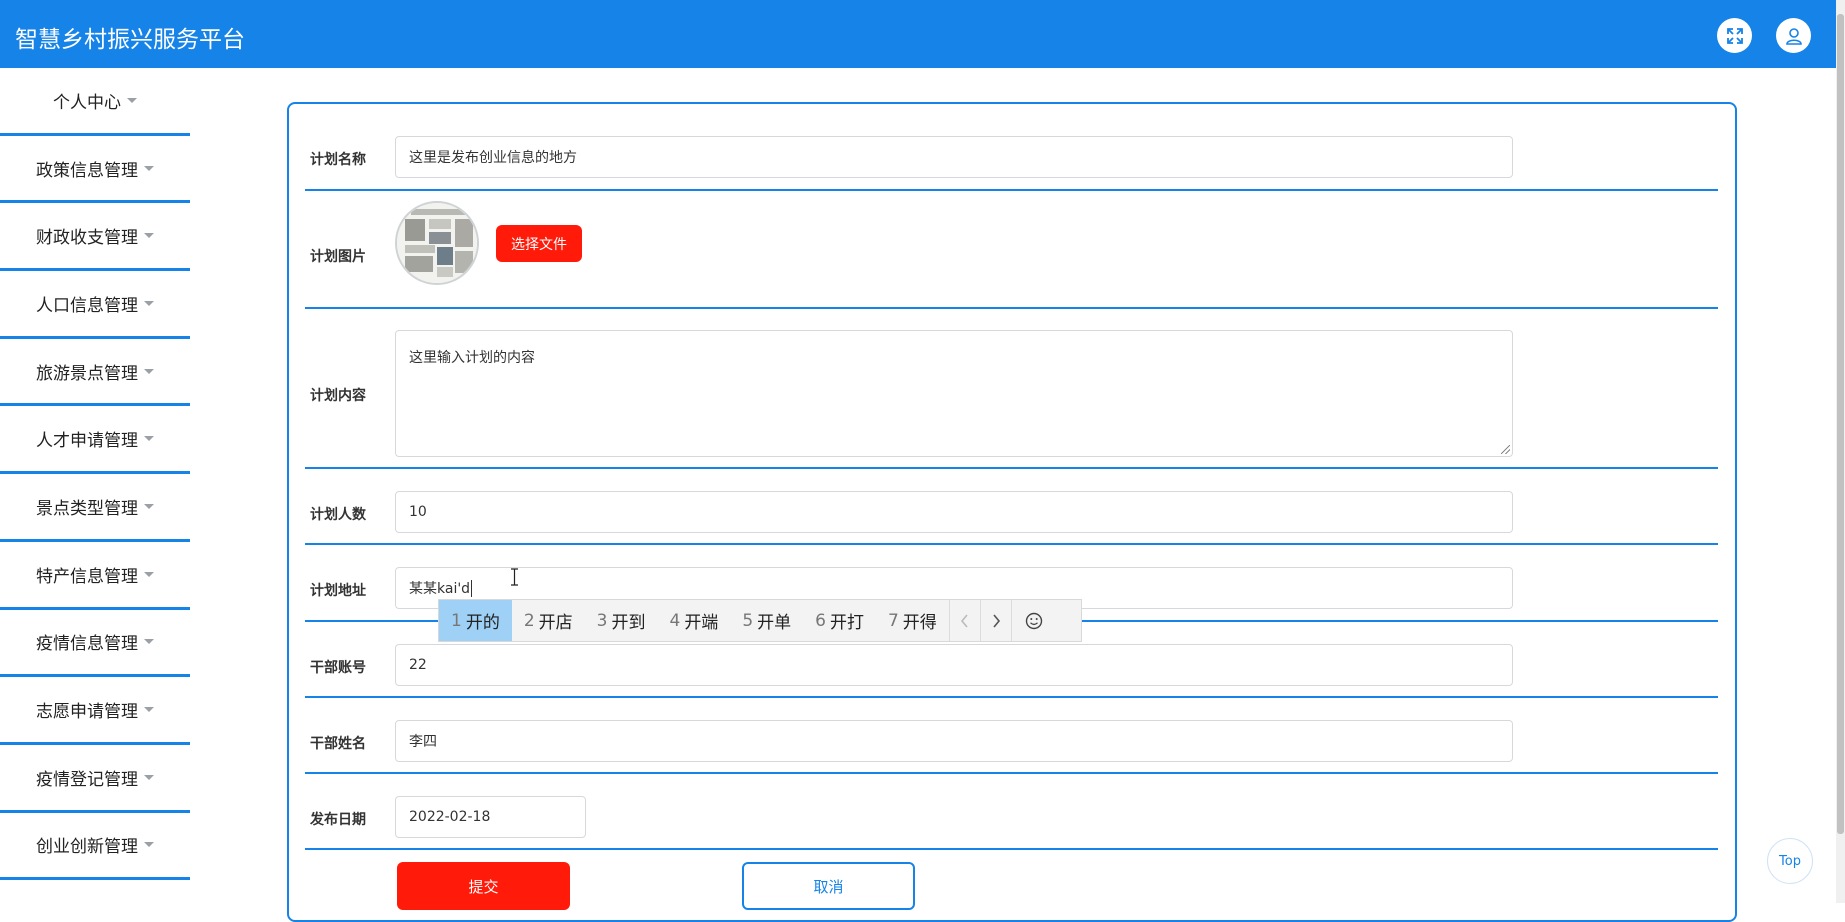 Image resolution: width=1845 pixels, height=922 pixels. What do you see at coordinates (87, 373) in the screenshot?
I see `sidebar-item-label: 旅游景点管理` at bounding box center [87, 373].